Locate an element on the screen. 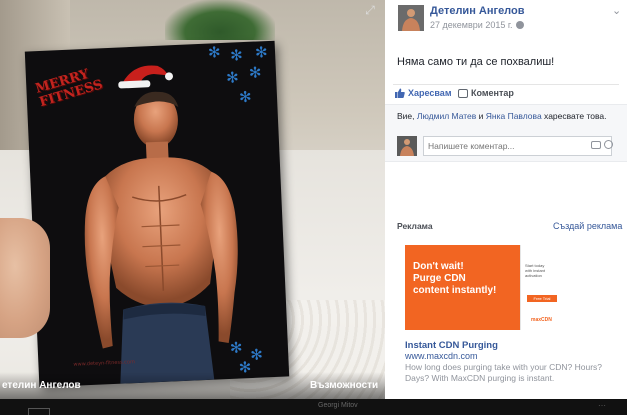 The width and height of the screenshot is (627, 415). ad-header: Реклама is located at coordinates (415, 226).